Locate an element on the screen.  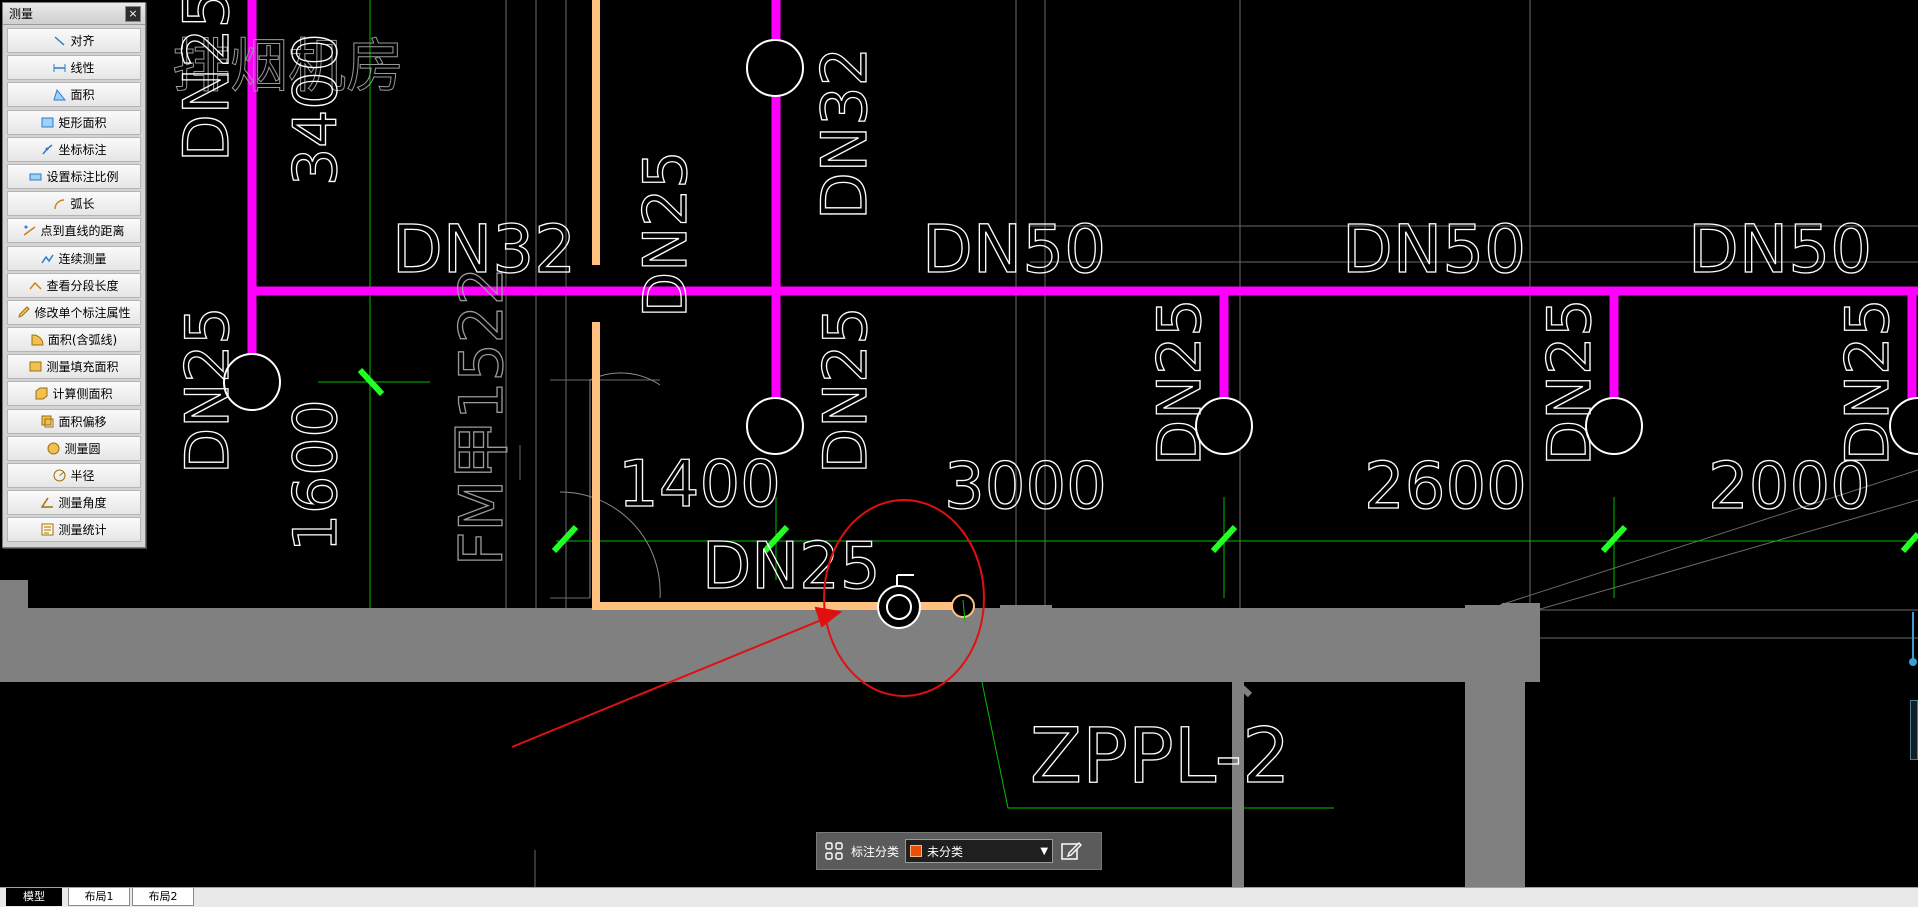
tool-arc-area-button: 面积(含弧线) is located at coordinates (74, 340).